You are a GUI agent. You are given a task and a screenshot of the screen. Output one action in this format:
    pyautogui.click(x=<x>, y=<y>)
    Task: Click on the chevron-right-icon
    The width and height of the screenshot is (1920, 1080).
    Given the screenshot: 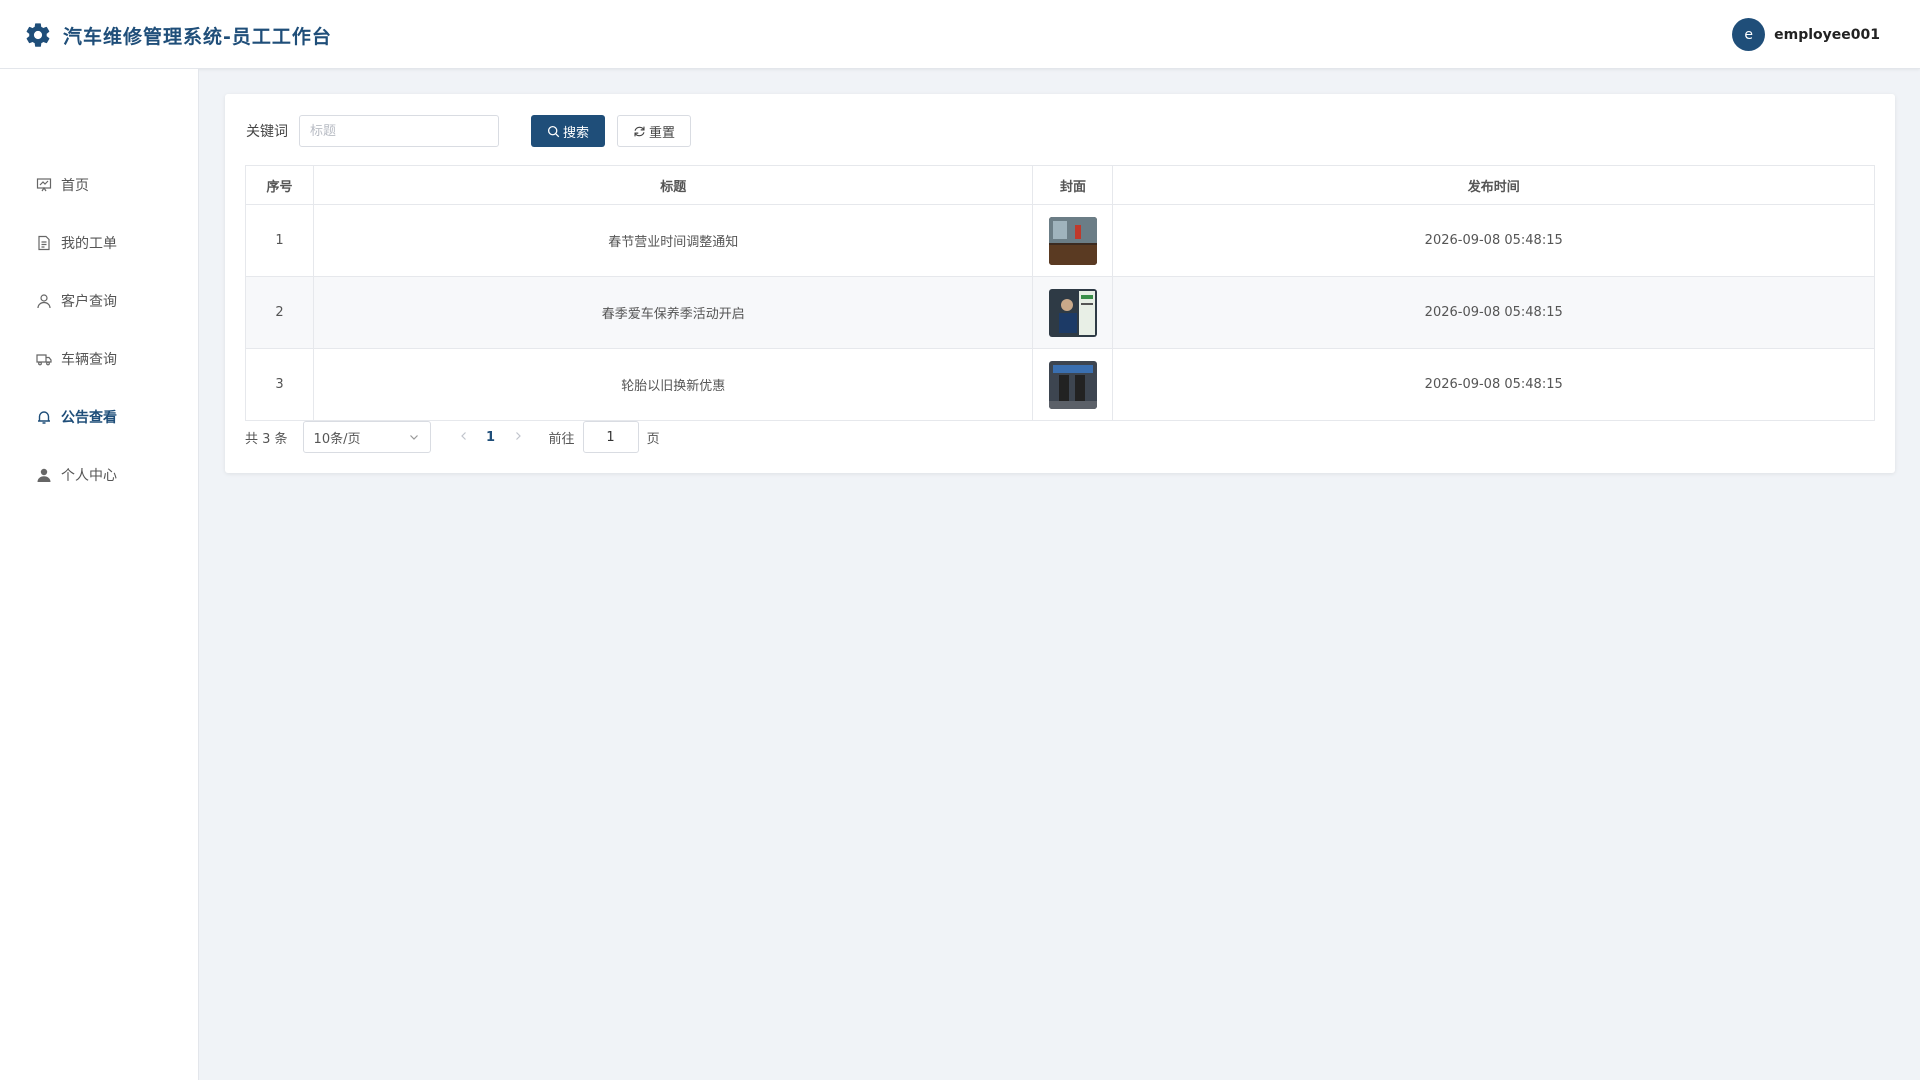 What is the action you would take?
    pyautogui.click(x=518, y=436)
    